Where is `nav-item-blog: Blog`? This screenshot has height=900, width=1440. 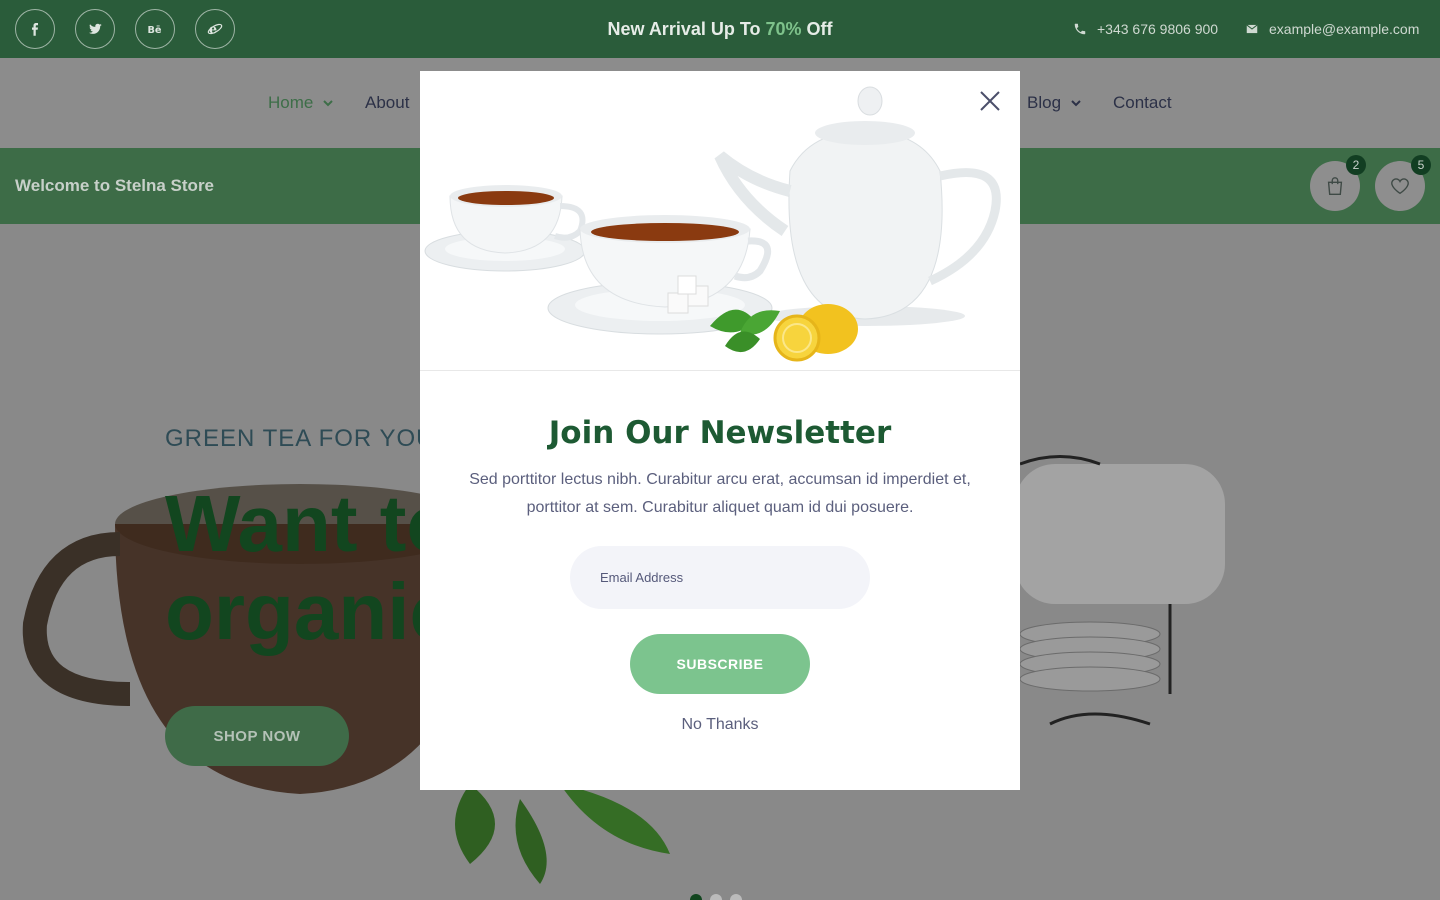
nav-item-blog: Blog is located at coordinates (1054, 103).